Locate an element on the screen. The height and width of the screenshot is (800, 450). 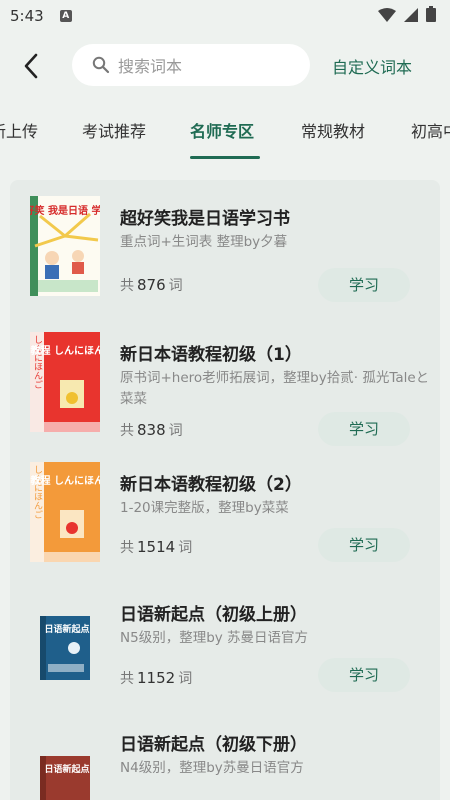
word-count: 共 876 词 is located at coordinates (151, 285).